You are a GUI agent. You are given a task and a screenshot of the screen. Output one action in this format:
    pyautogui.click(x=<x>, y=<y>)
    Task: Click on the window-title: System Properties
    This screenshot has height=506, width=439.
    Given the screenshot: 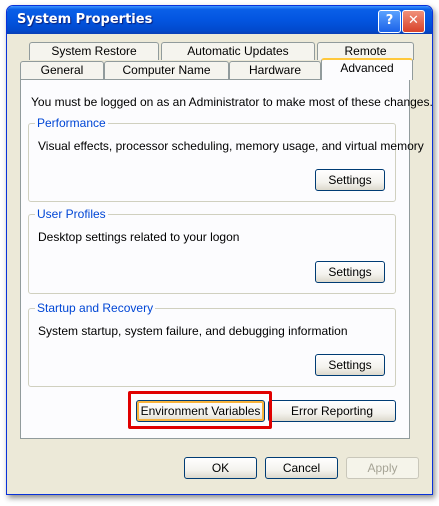 What is the action you would take?
    pyautogui.click(x=85, y=19)
    